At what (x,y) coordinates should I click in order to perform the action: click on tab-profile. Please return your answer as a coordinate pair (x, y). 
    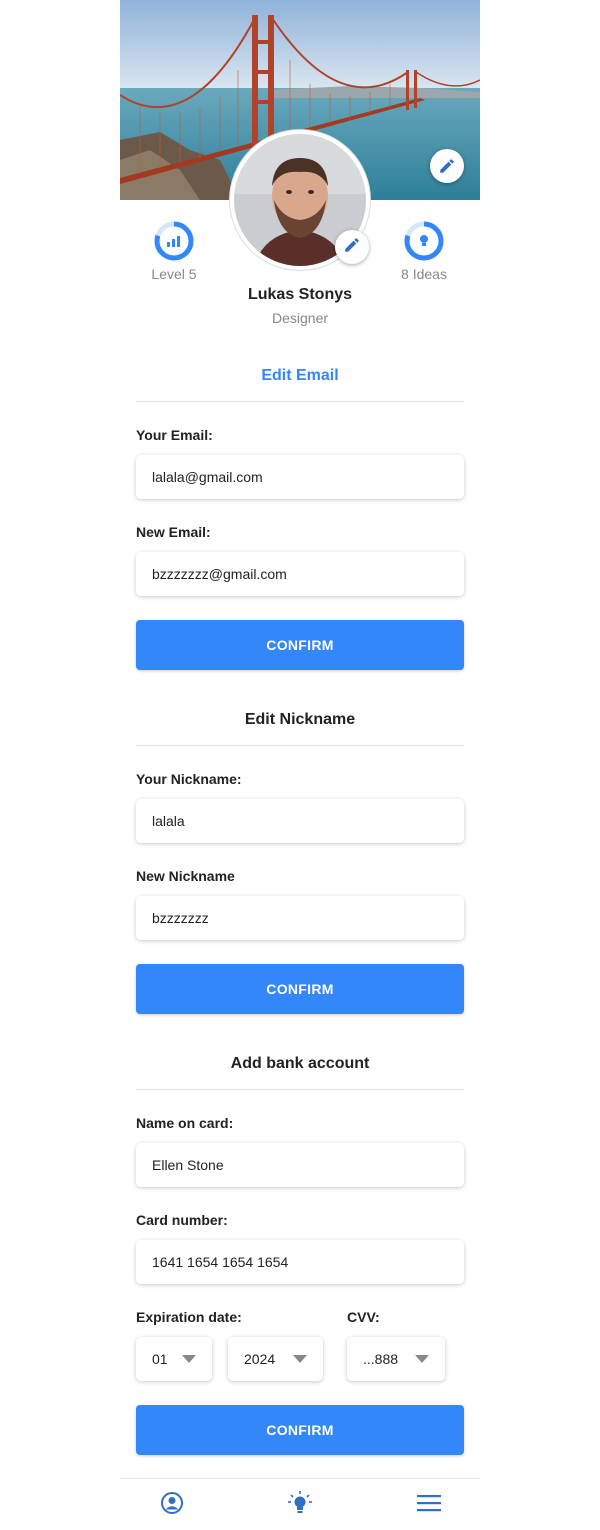
    Looking at the image, I should click on (172, 1505).